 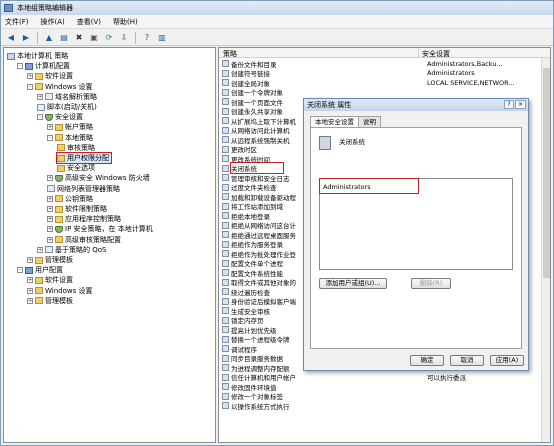 I want to click on up-icon: ▲, so click(x=49, y=38).